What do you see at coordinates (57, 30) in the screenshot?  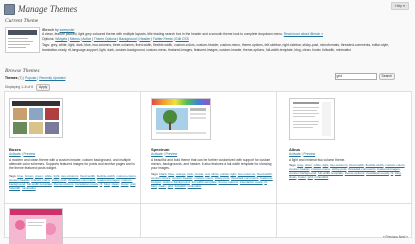 I see `current-theme-by: by` at bounding box center [57, 30].